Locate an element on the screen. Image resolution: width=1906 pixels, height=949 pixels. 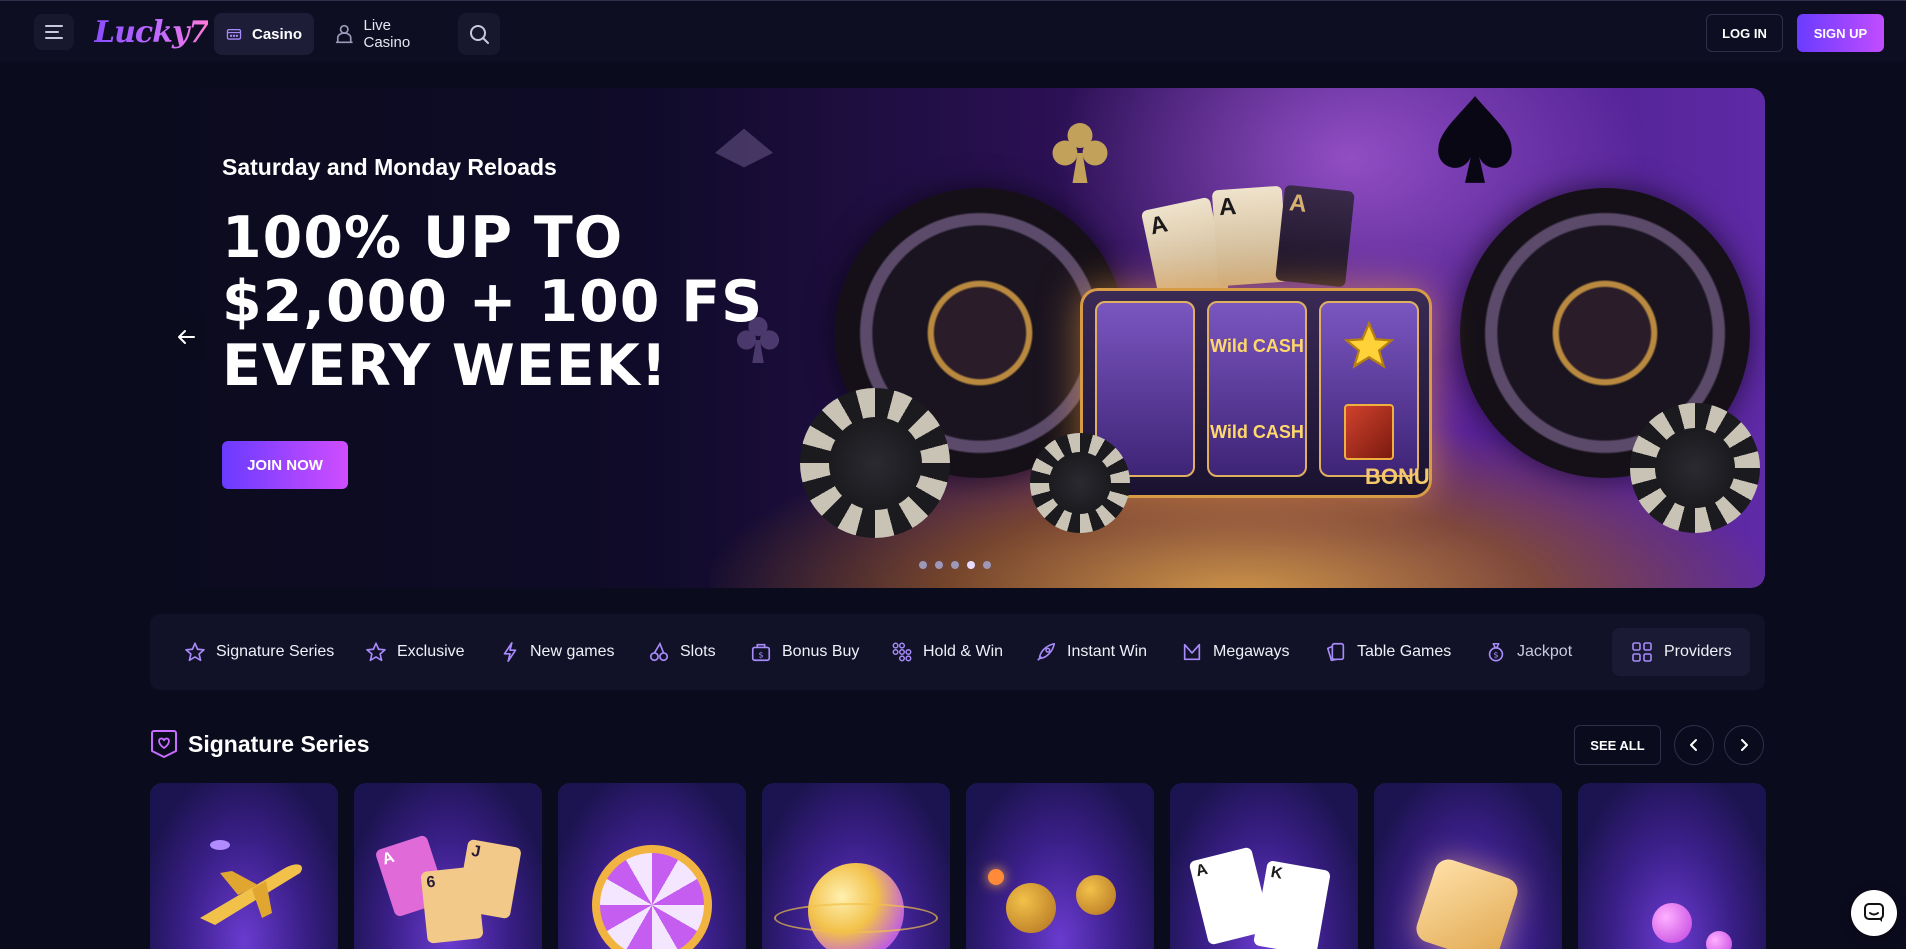
category-bonus-buy: $ Bonus Buy is located at coordinates (804, 652).